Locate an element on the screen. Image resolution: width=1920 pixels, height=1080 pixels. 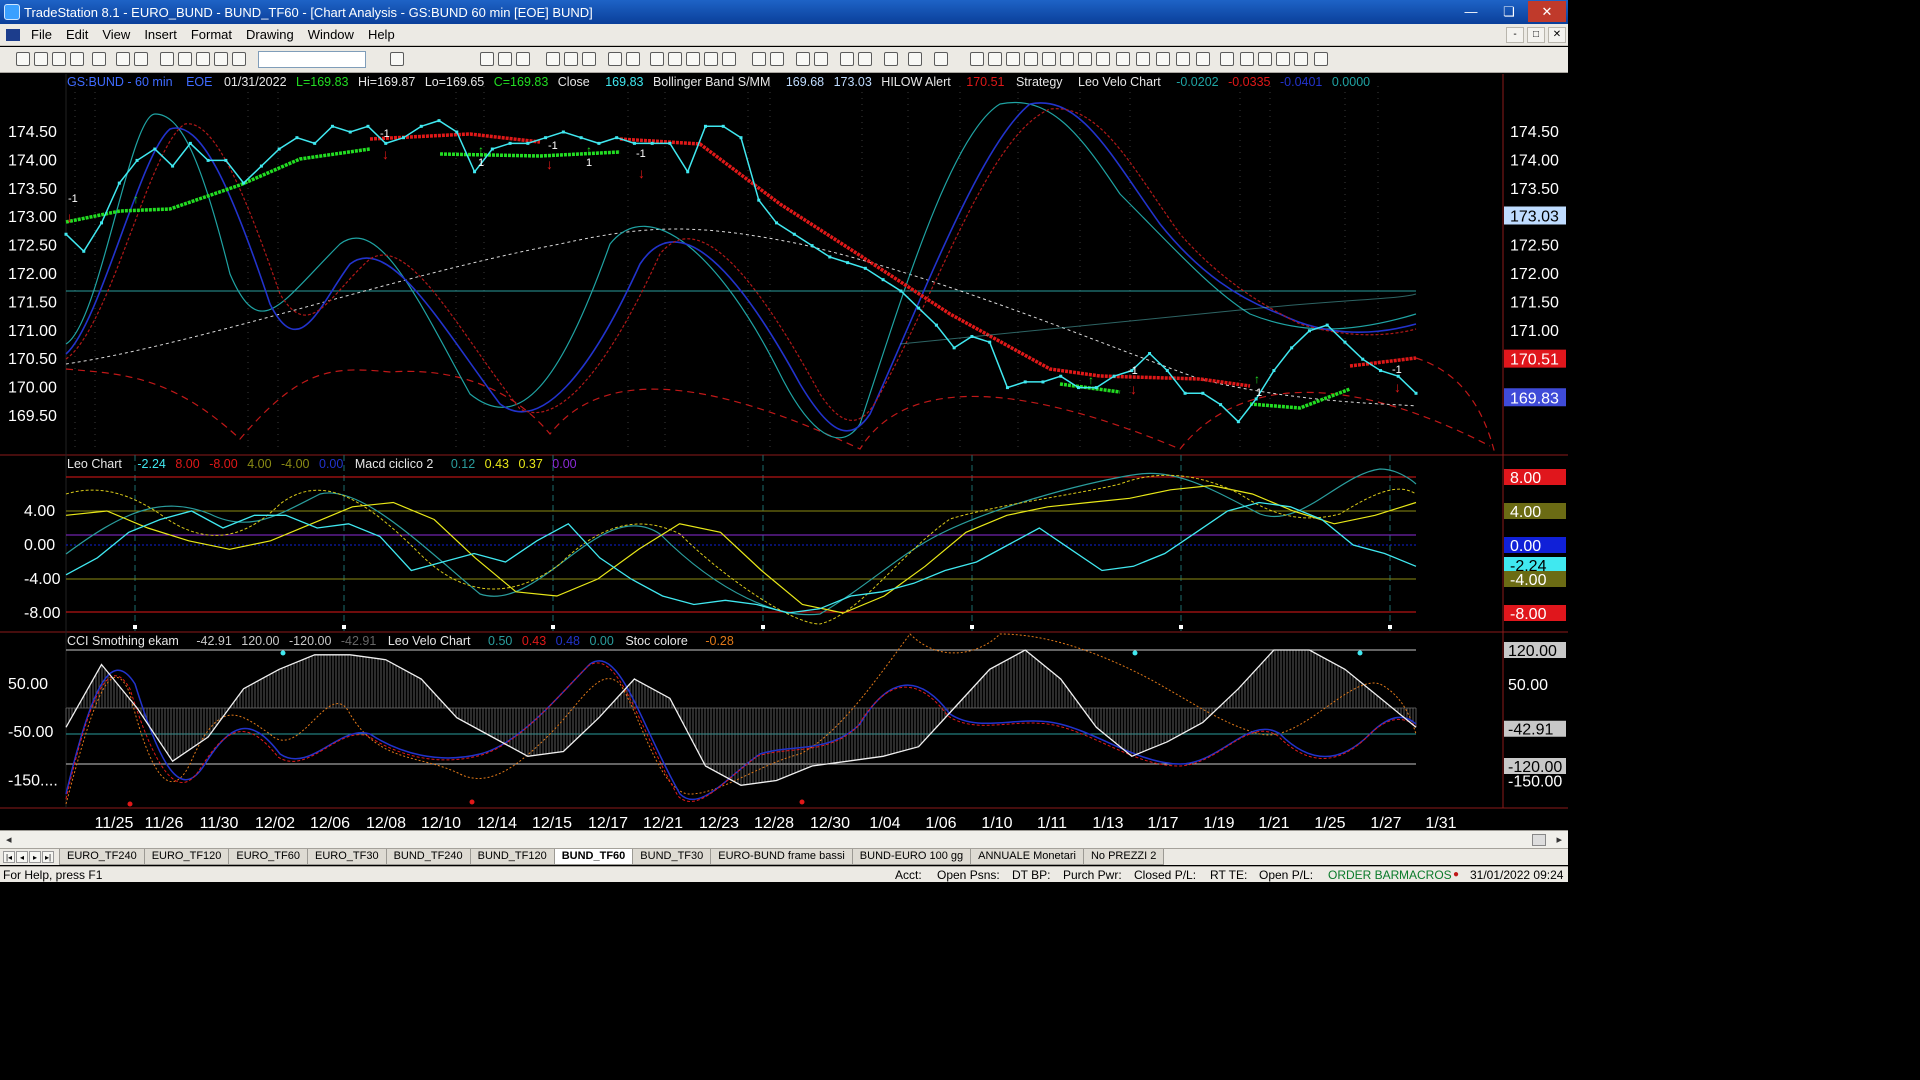
price-badge: 173.03 is located at coordinates (1535, 215).